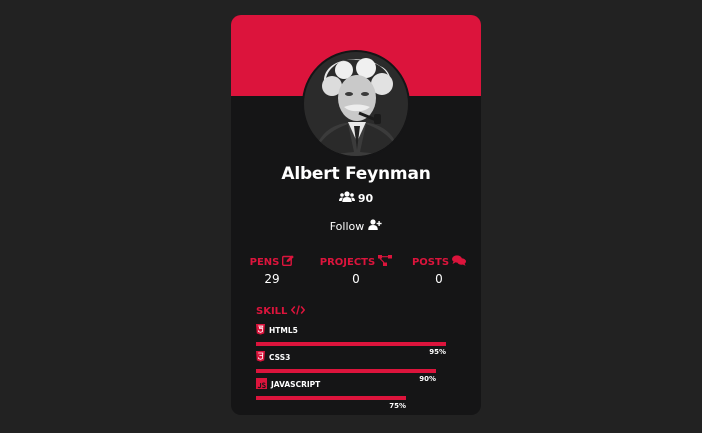 This screenshot has height=433, width=702. I want to click on css3-icon, so click(260, 357).